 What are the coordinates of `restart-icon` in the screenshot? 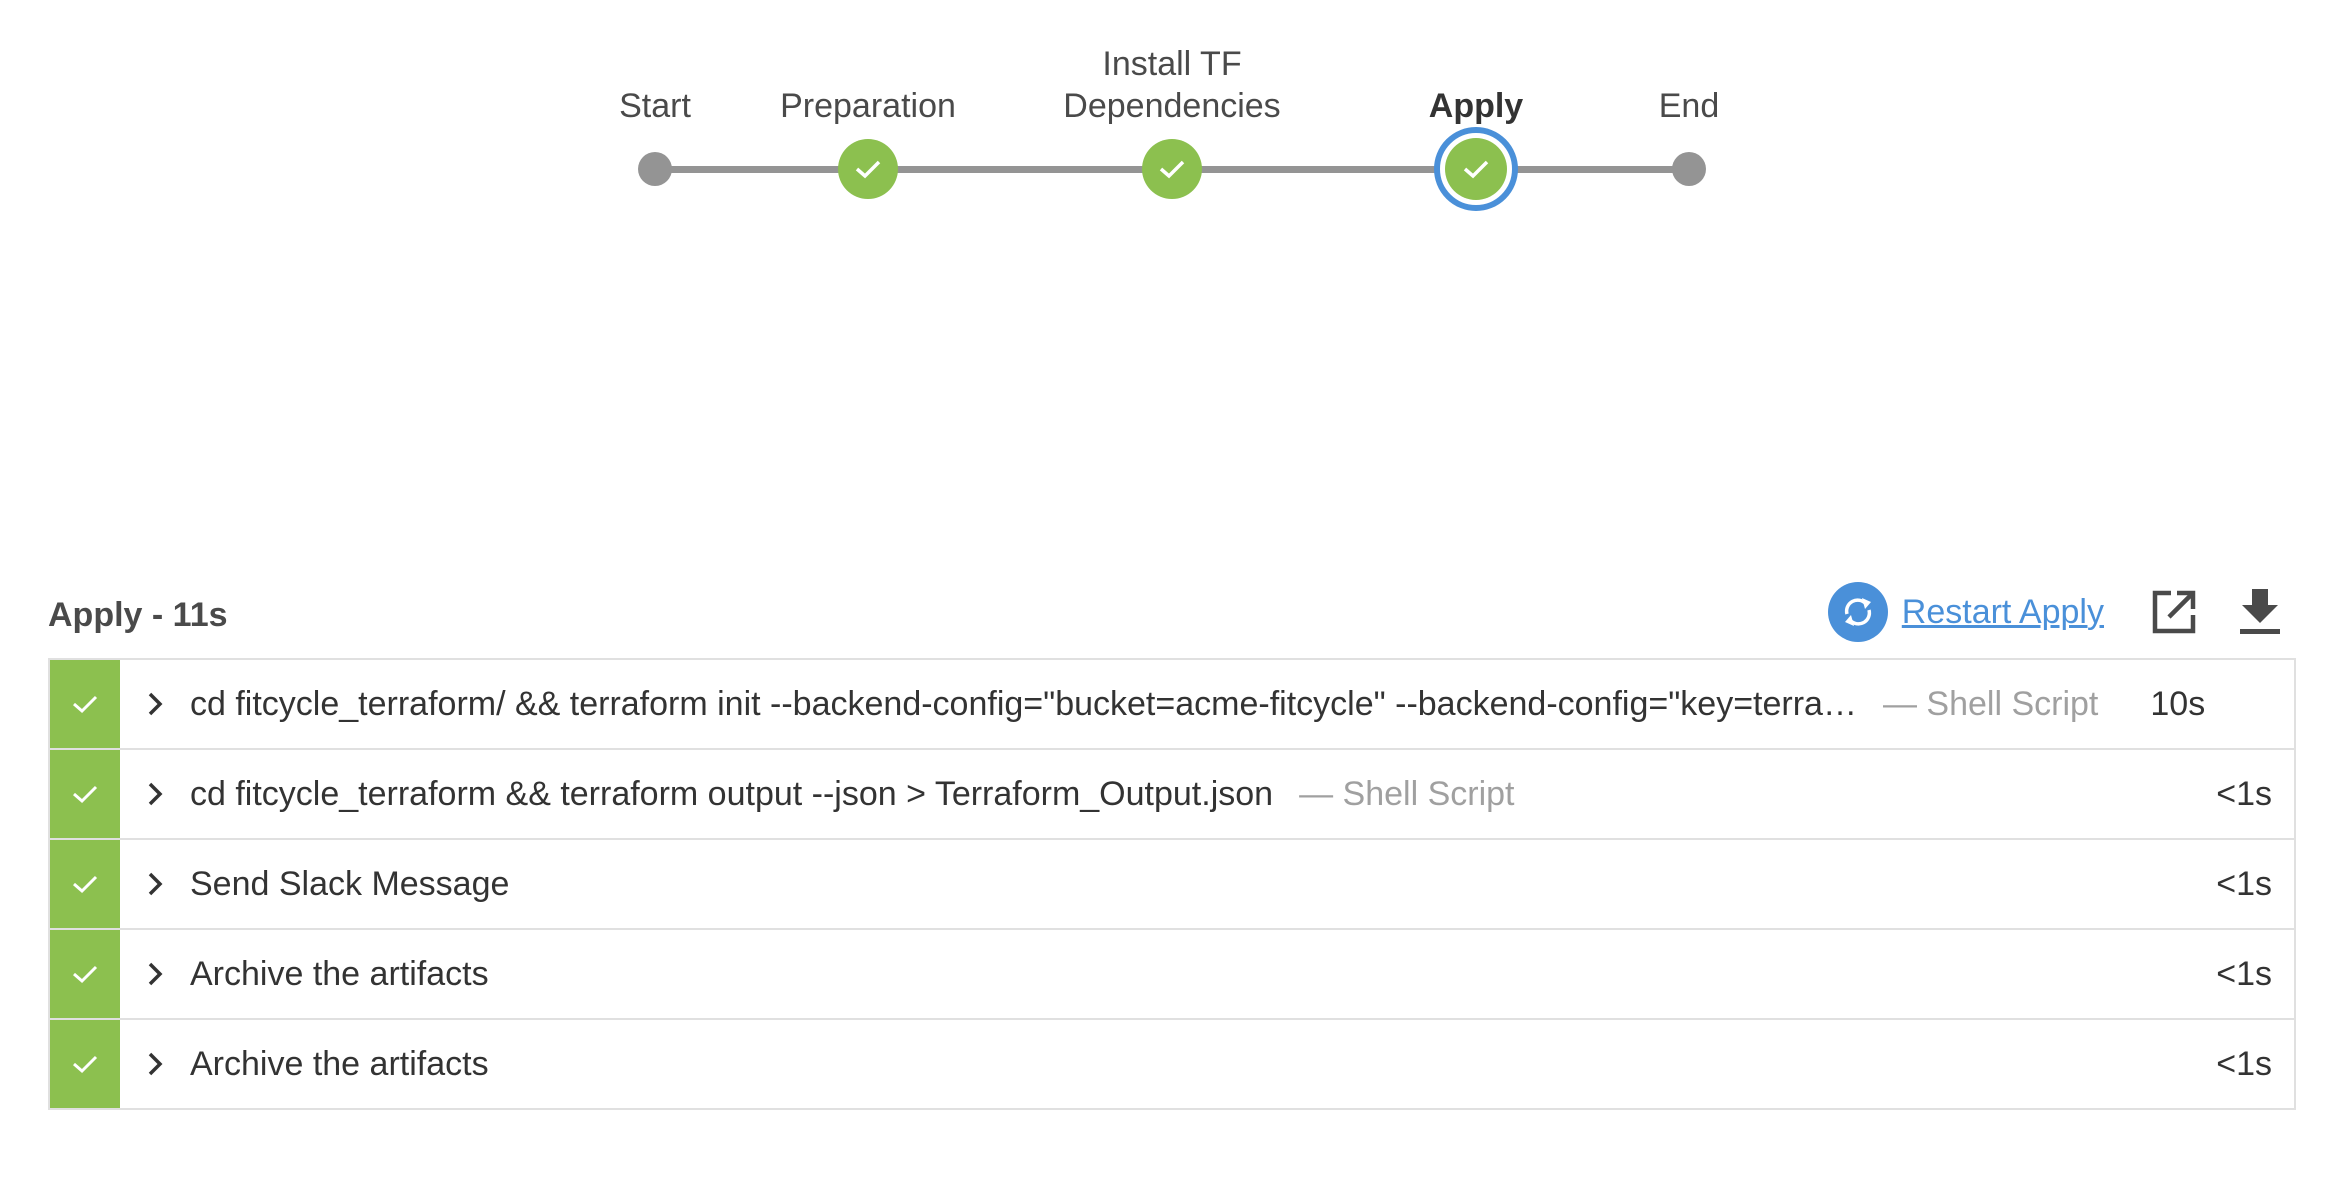 It's located at (1857, 612).